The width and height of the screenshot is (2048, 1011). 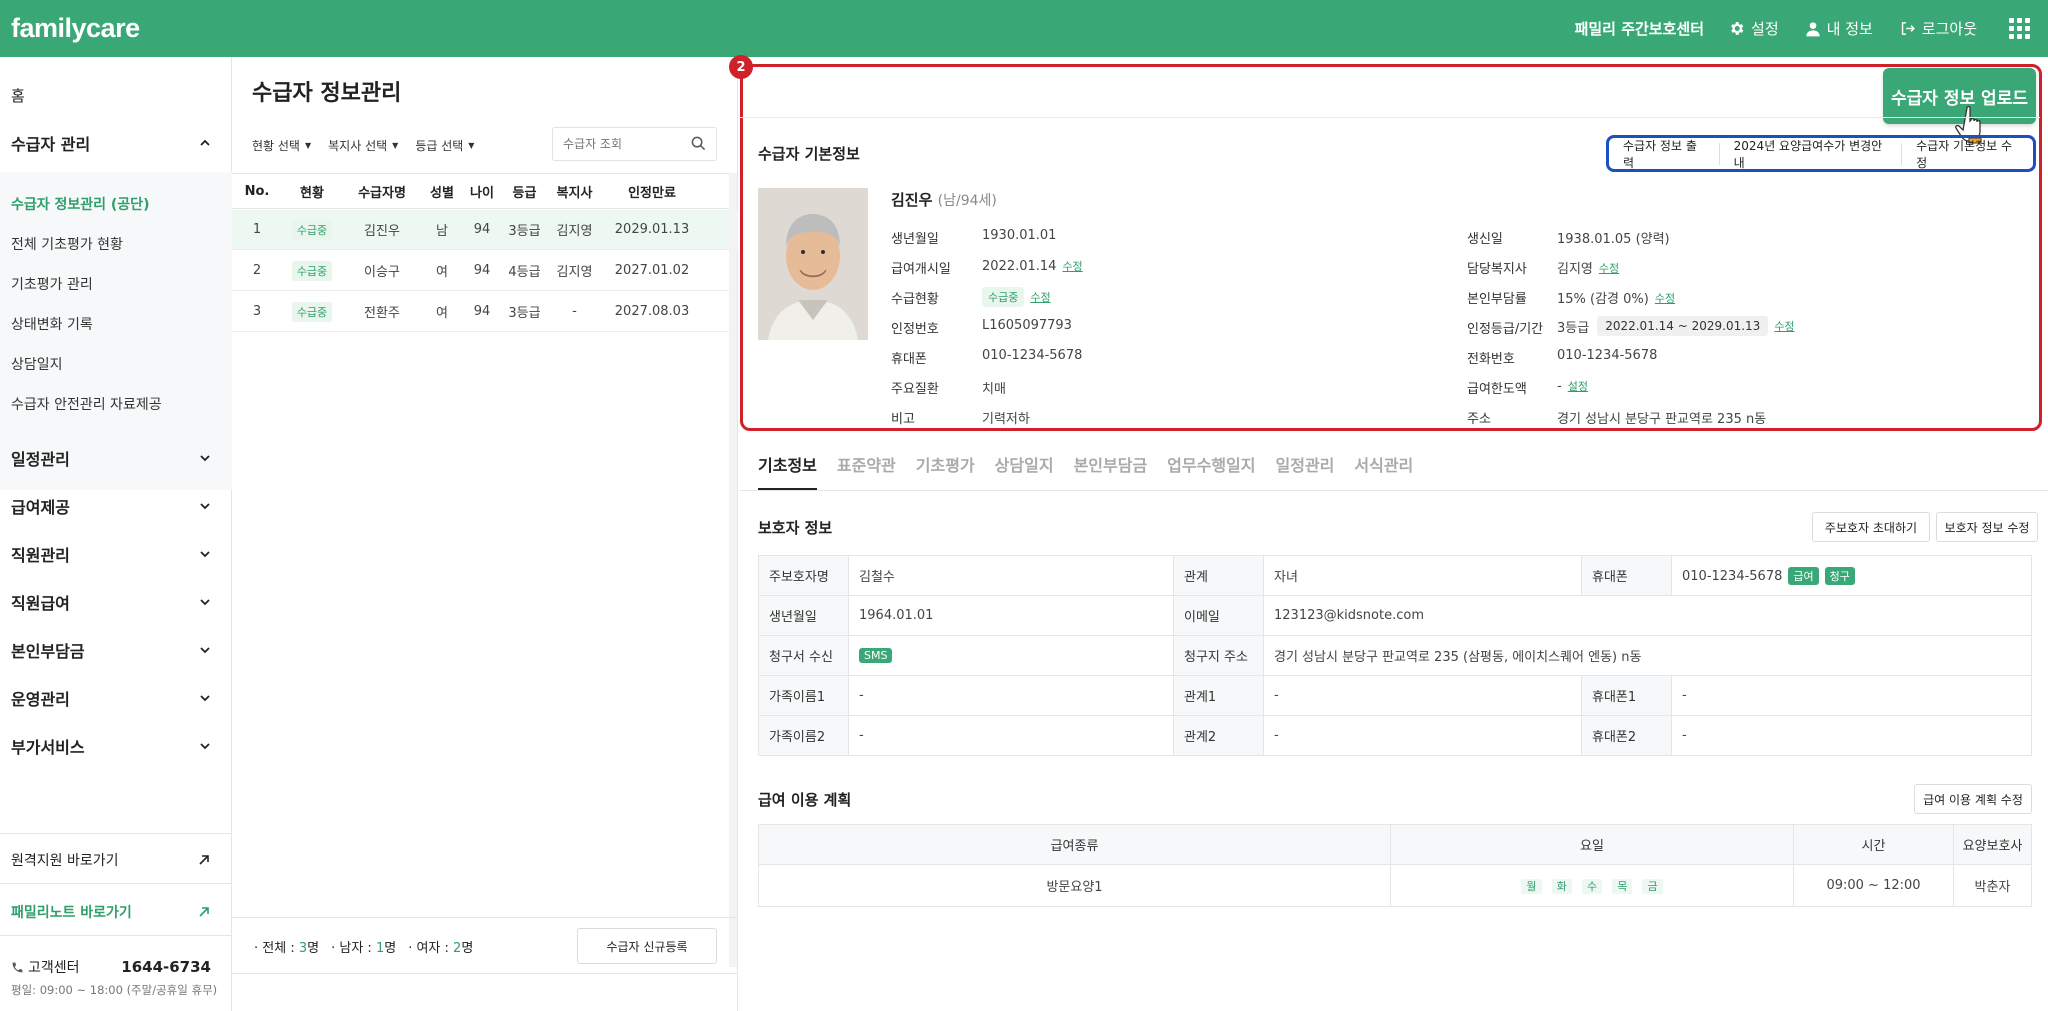 I want to click on logo: familycare, so click(x=75, y=28).